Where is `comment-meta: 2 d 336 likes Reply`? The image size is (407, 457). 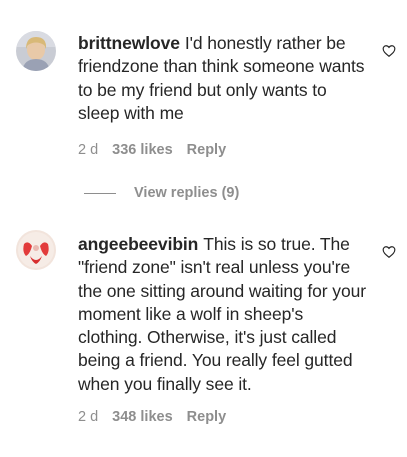 comment-meta: 2 d 336 likes Reply is located at coordinates (159, 150).